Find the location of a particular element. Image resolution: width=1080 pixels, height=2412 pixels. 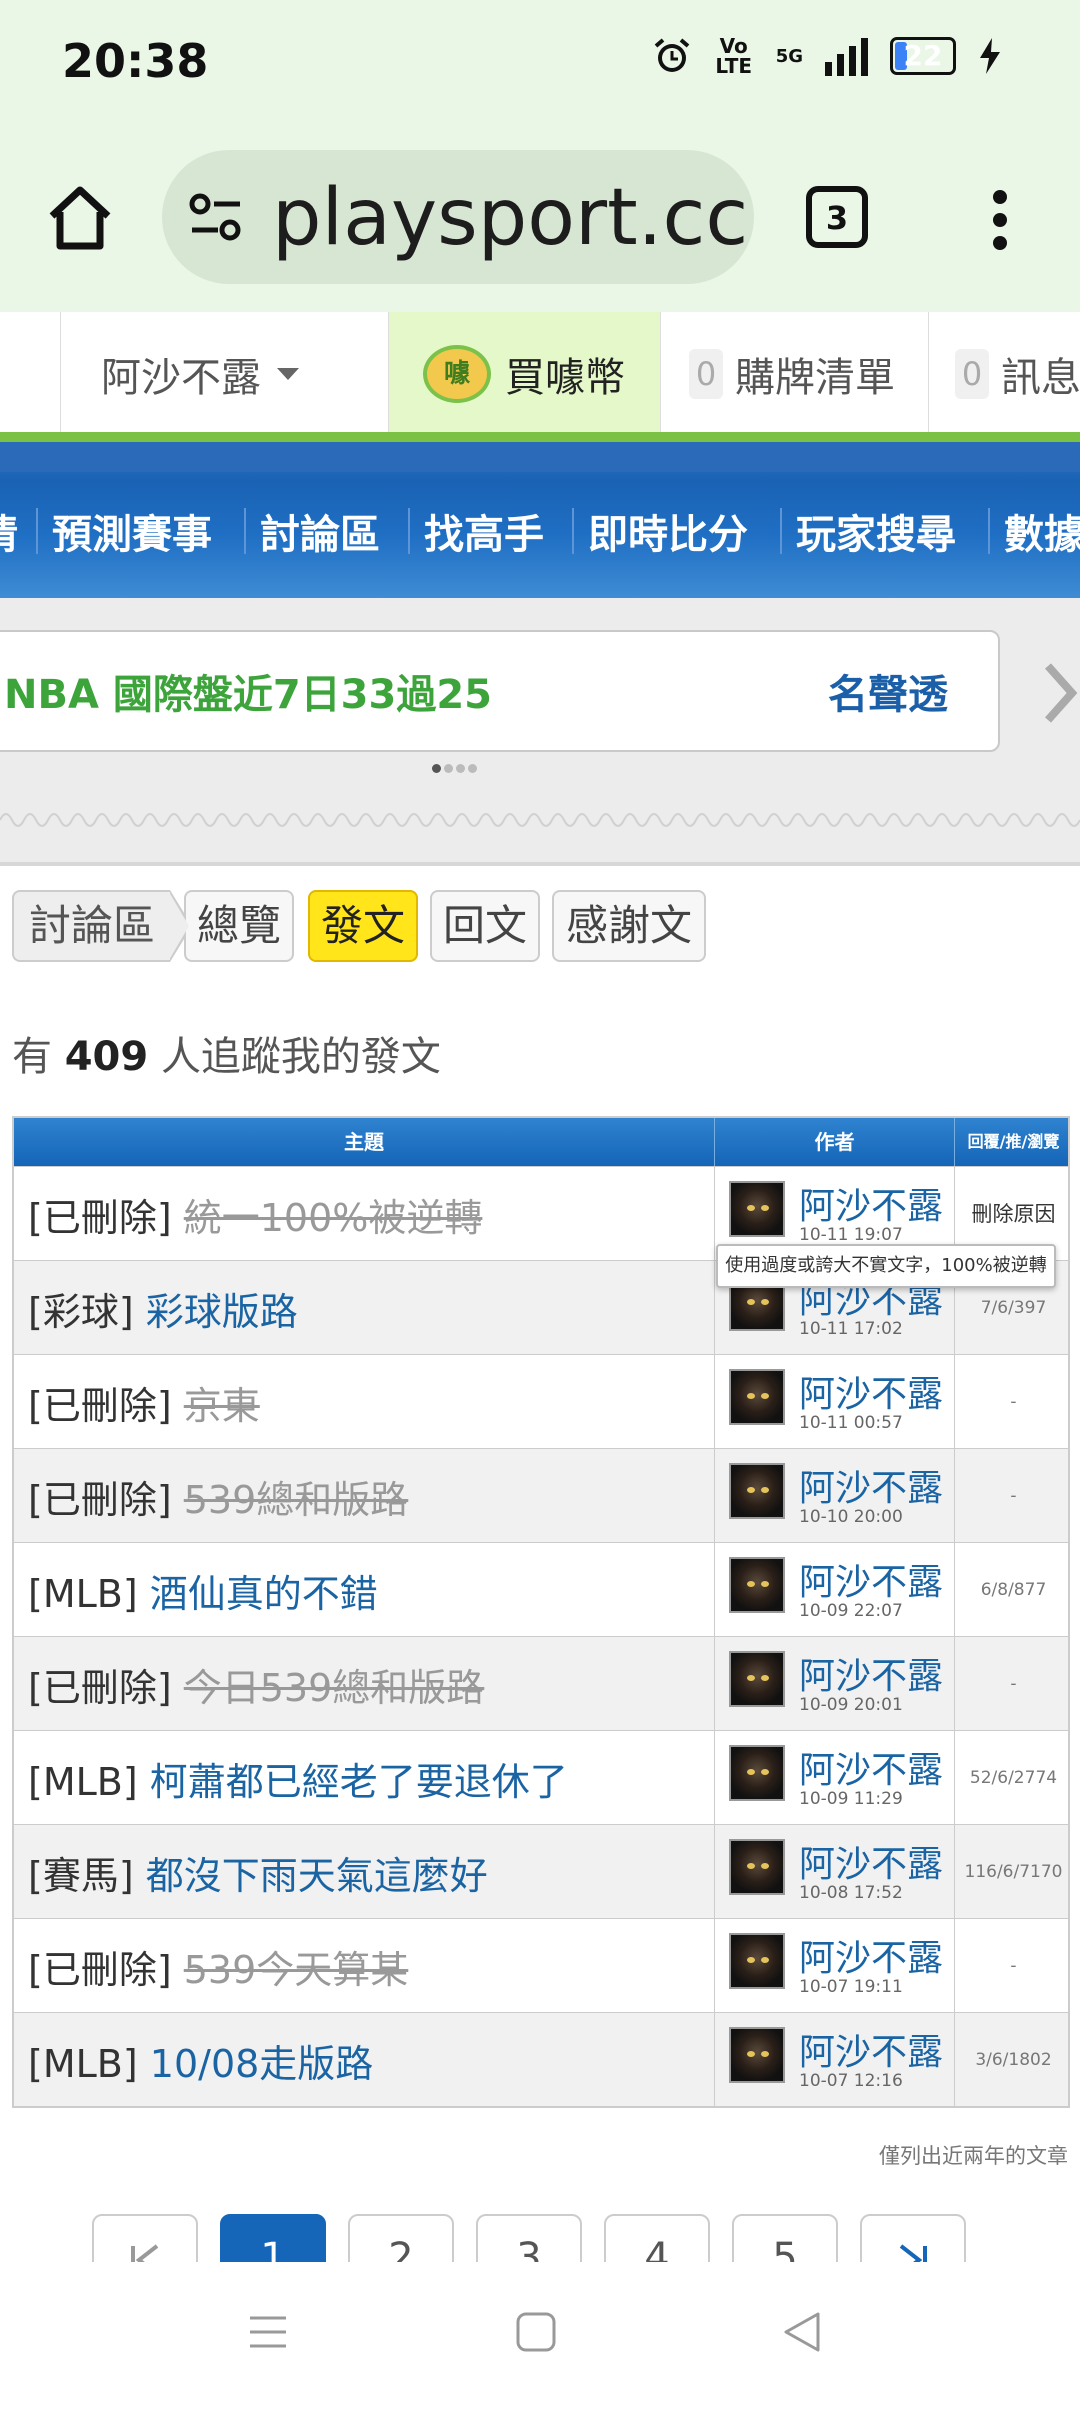

tab-overview: 總覽 is located at coordinates (239, 926).